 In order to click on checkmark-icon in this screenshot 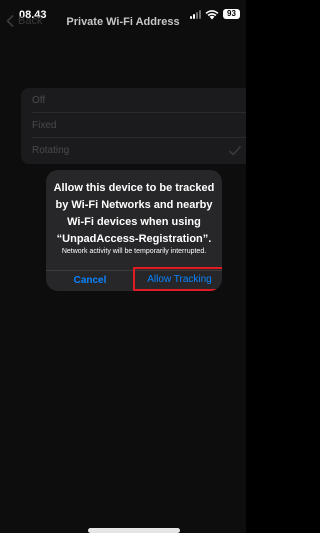, I will do `click(235, 151)`.